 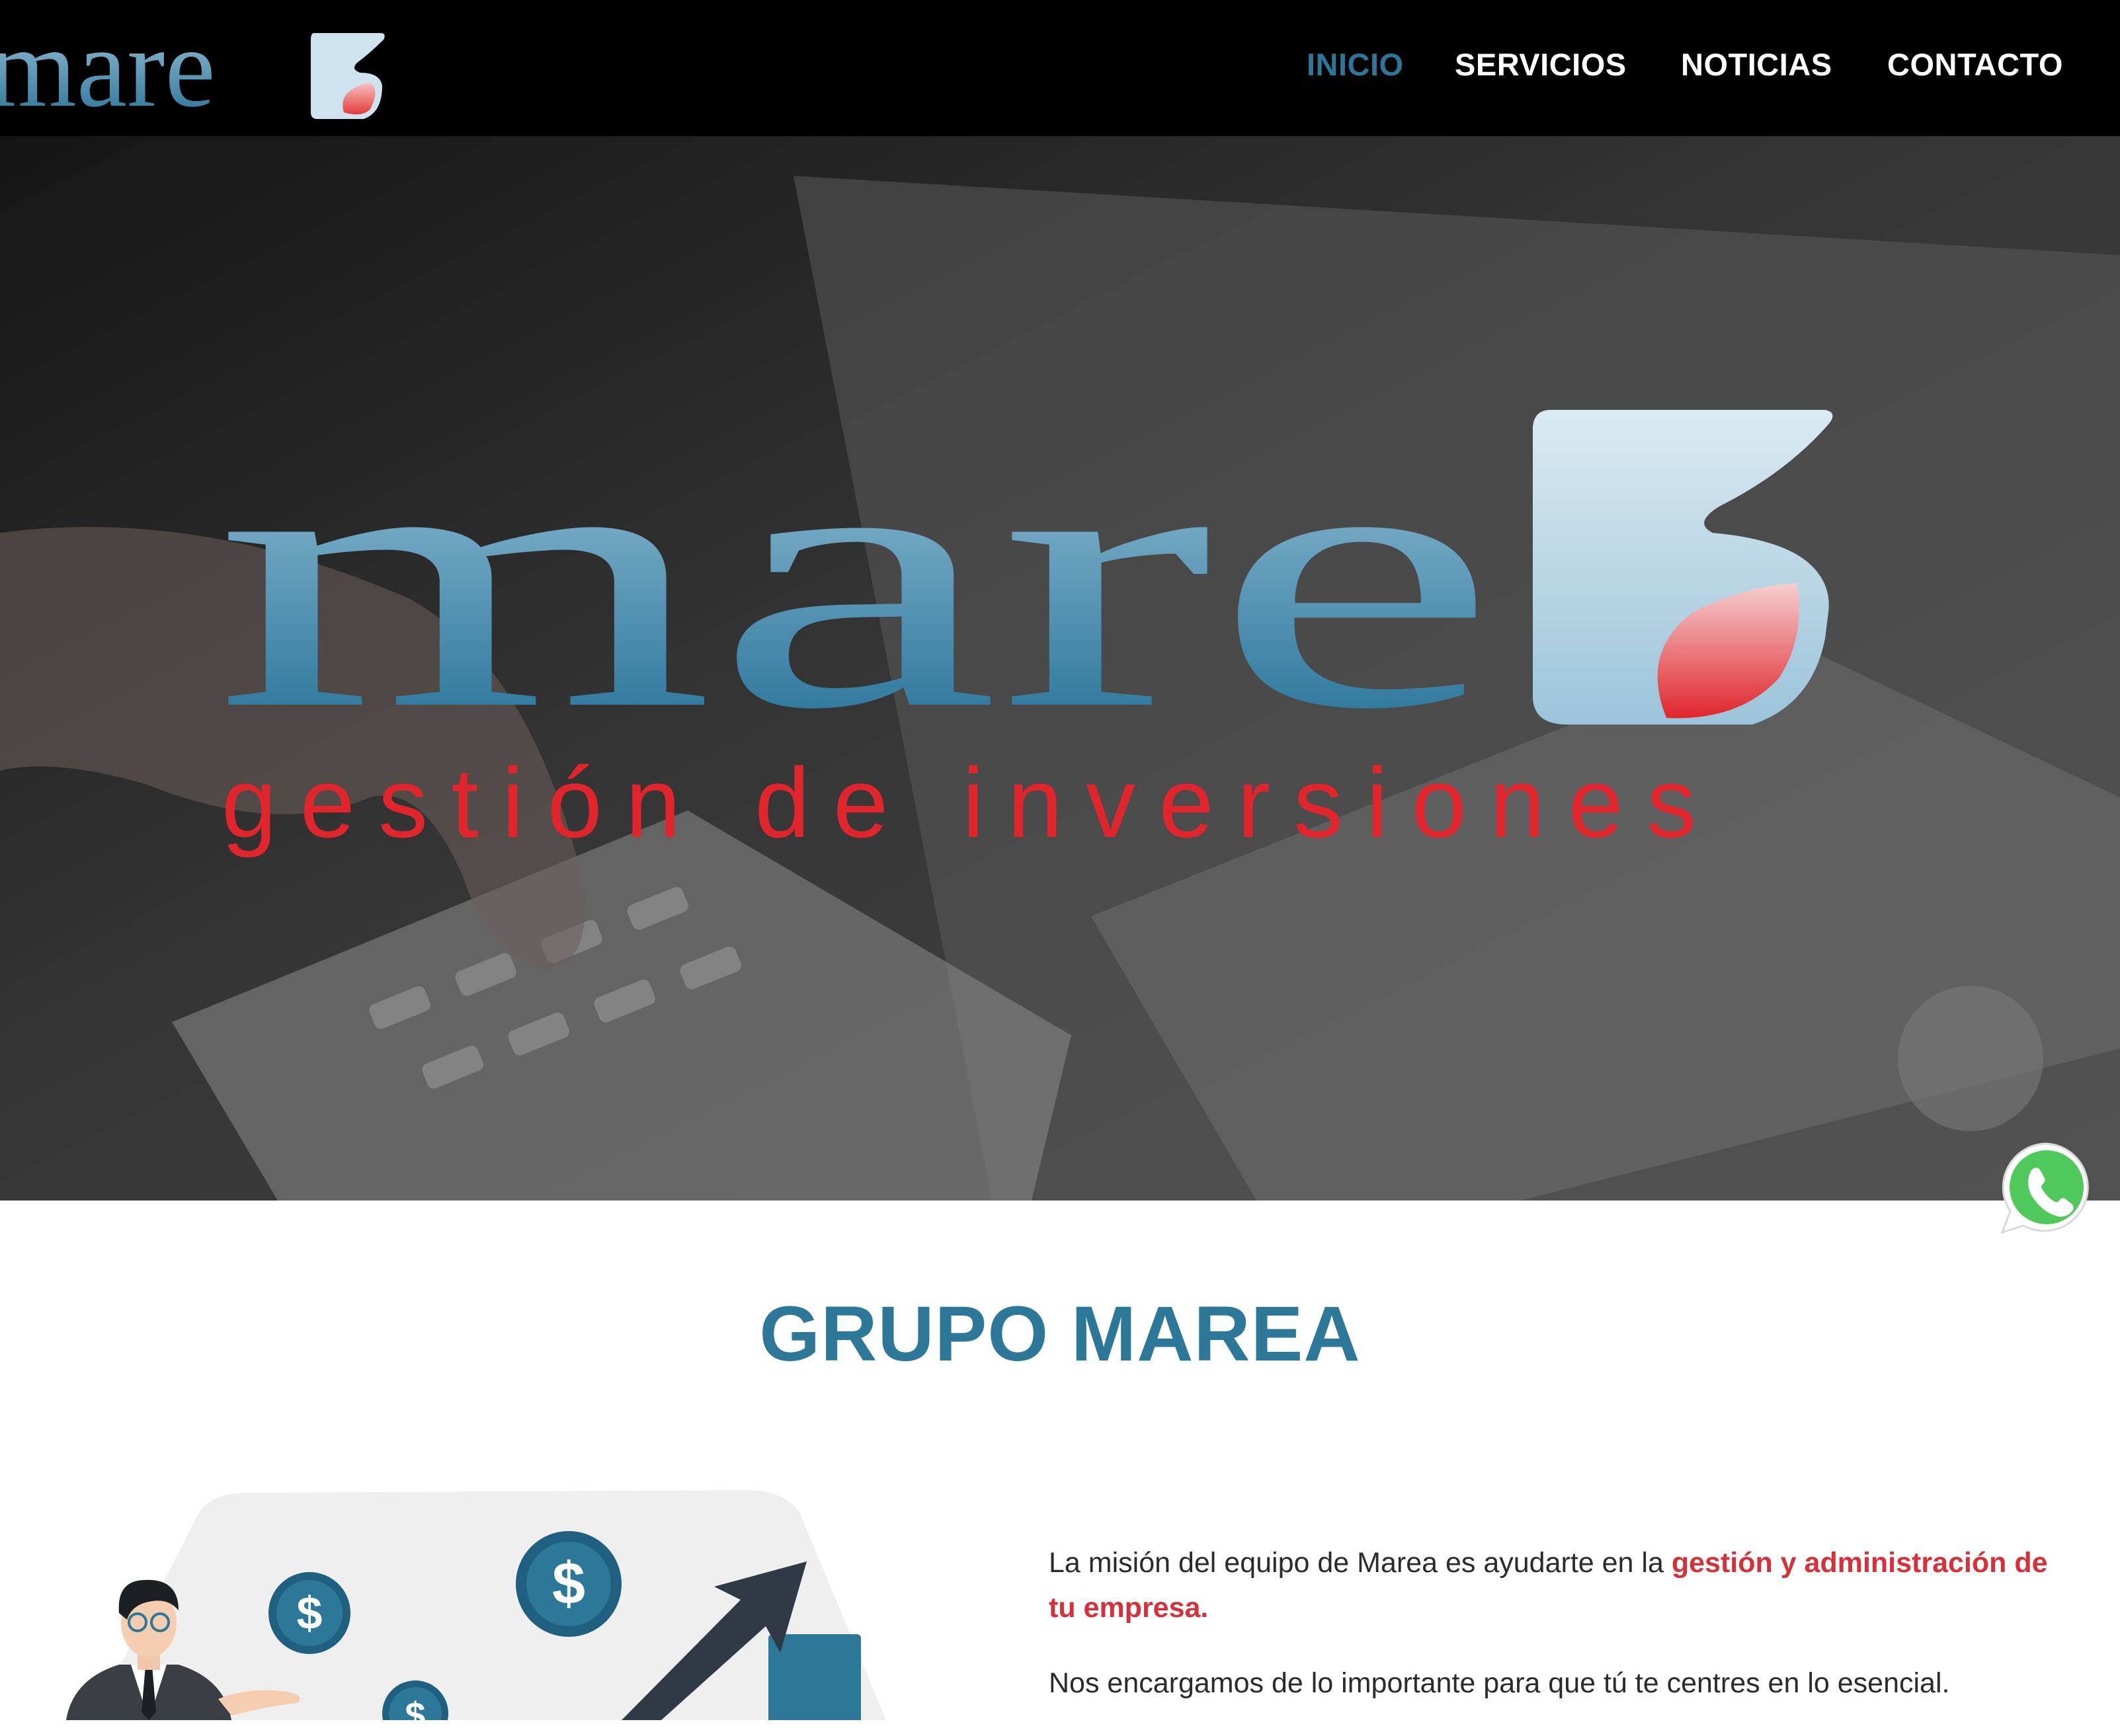 I want to click on business-illustration: $ $ $, so click(x=469, y=1603).